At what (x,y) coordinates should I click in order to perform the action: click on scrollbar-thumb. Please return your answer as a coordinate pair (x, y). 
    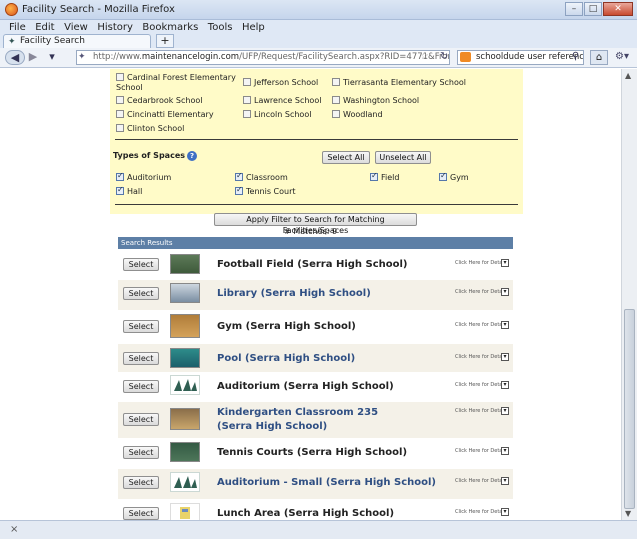
    Looking at the image, I should click on (629, 409).